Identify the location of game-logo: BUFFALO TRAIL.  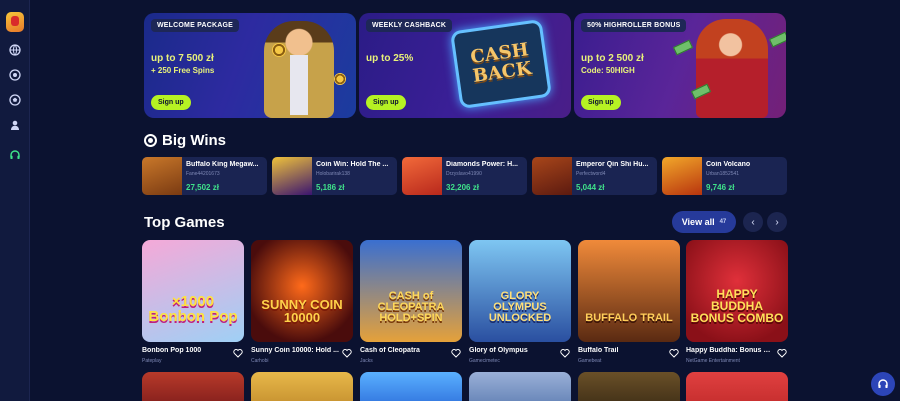
(629, 318).